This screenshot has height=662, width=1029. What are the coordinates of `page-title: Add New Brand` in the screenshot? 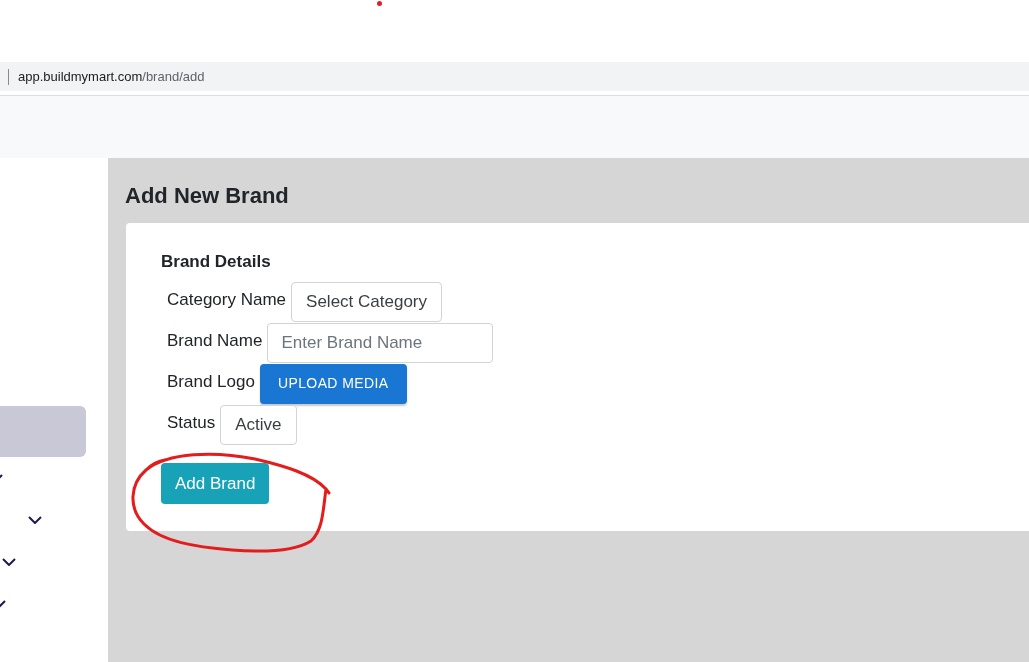 It's located at (207, 196).